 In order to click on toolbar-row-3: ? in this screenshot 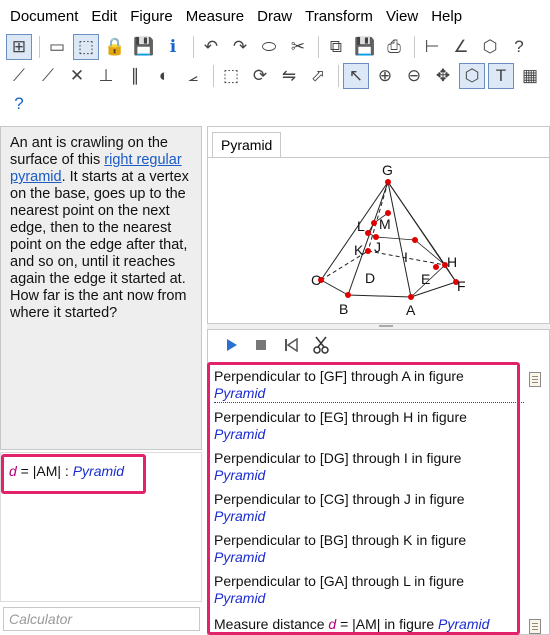, I will do `click(20, 104)`.